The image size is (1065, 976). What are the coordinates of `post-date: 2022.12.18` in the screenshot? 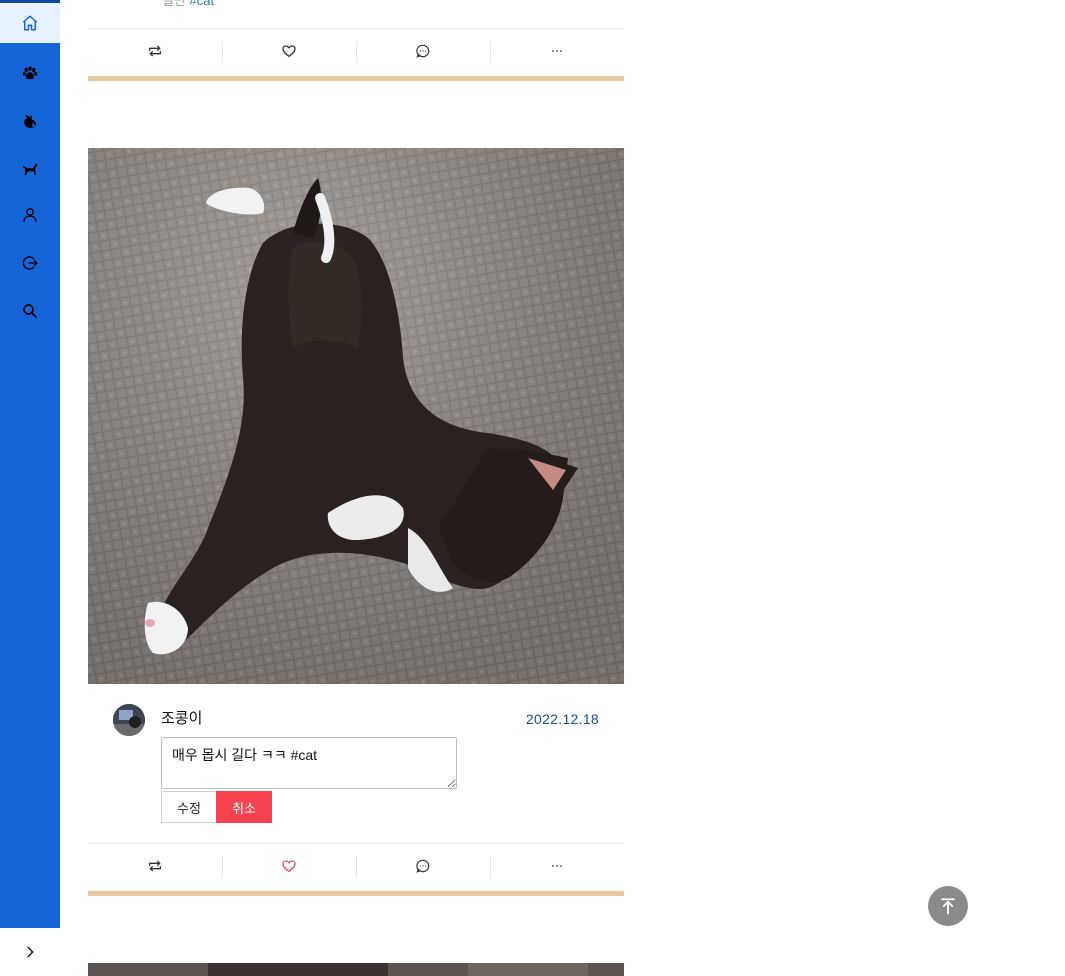 It's located at (562, 719).